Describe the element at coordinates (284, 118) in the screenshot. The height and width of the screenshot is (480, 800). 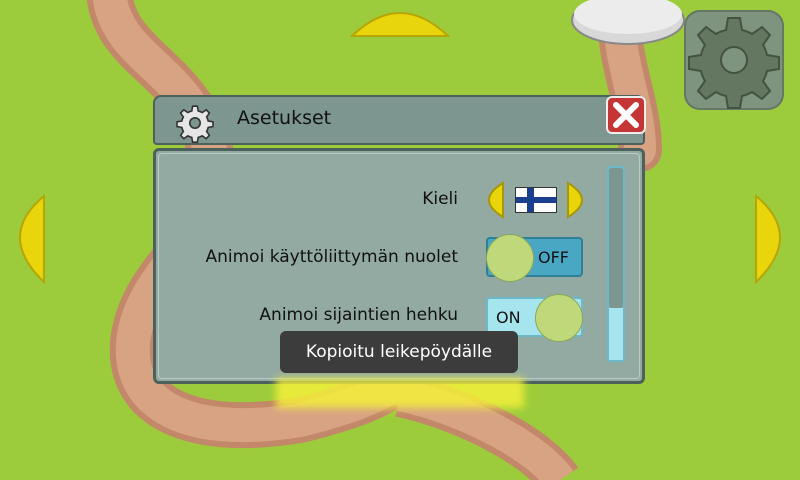
I see `dialog-title: Asetukset` at that location.